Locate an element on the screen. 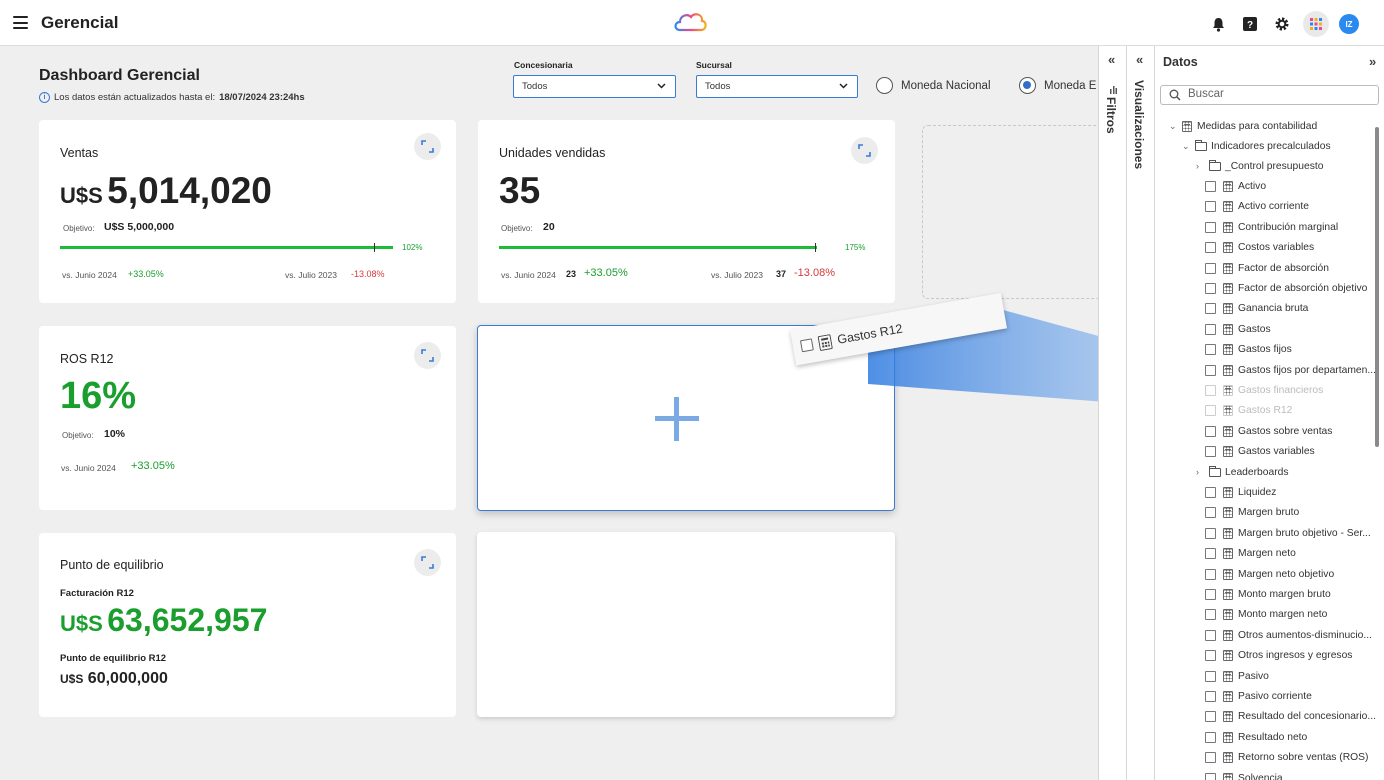 The width and height of the screenshot is (1384, 780). scrollbar is located at coordinates (1377, 287).